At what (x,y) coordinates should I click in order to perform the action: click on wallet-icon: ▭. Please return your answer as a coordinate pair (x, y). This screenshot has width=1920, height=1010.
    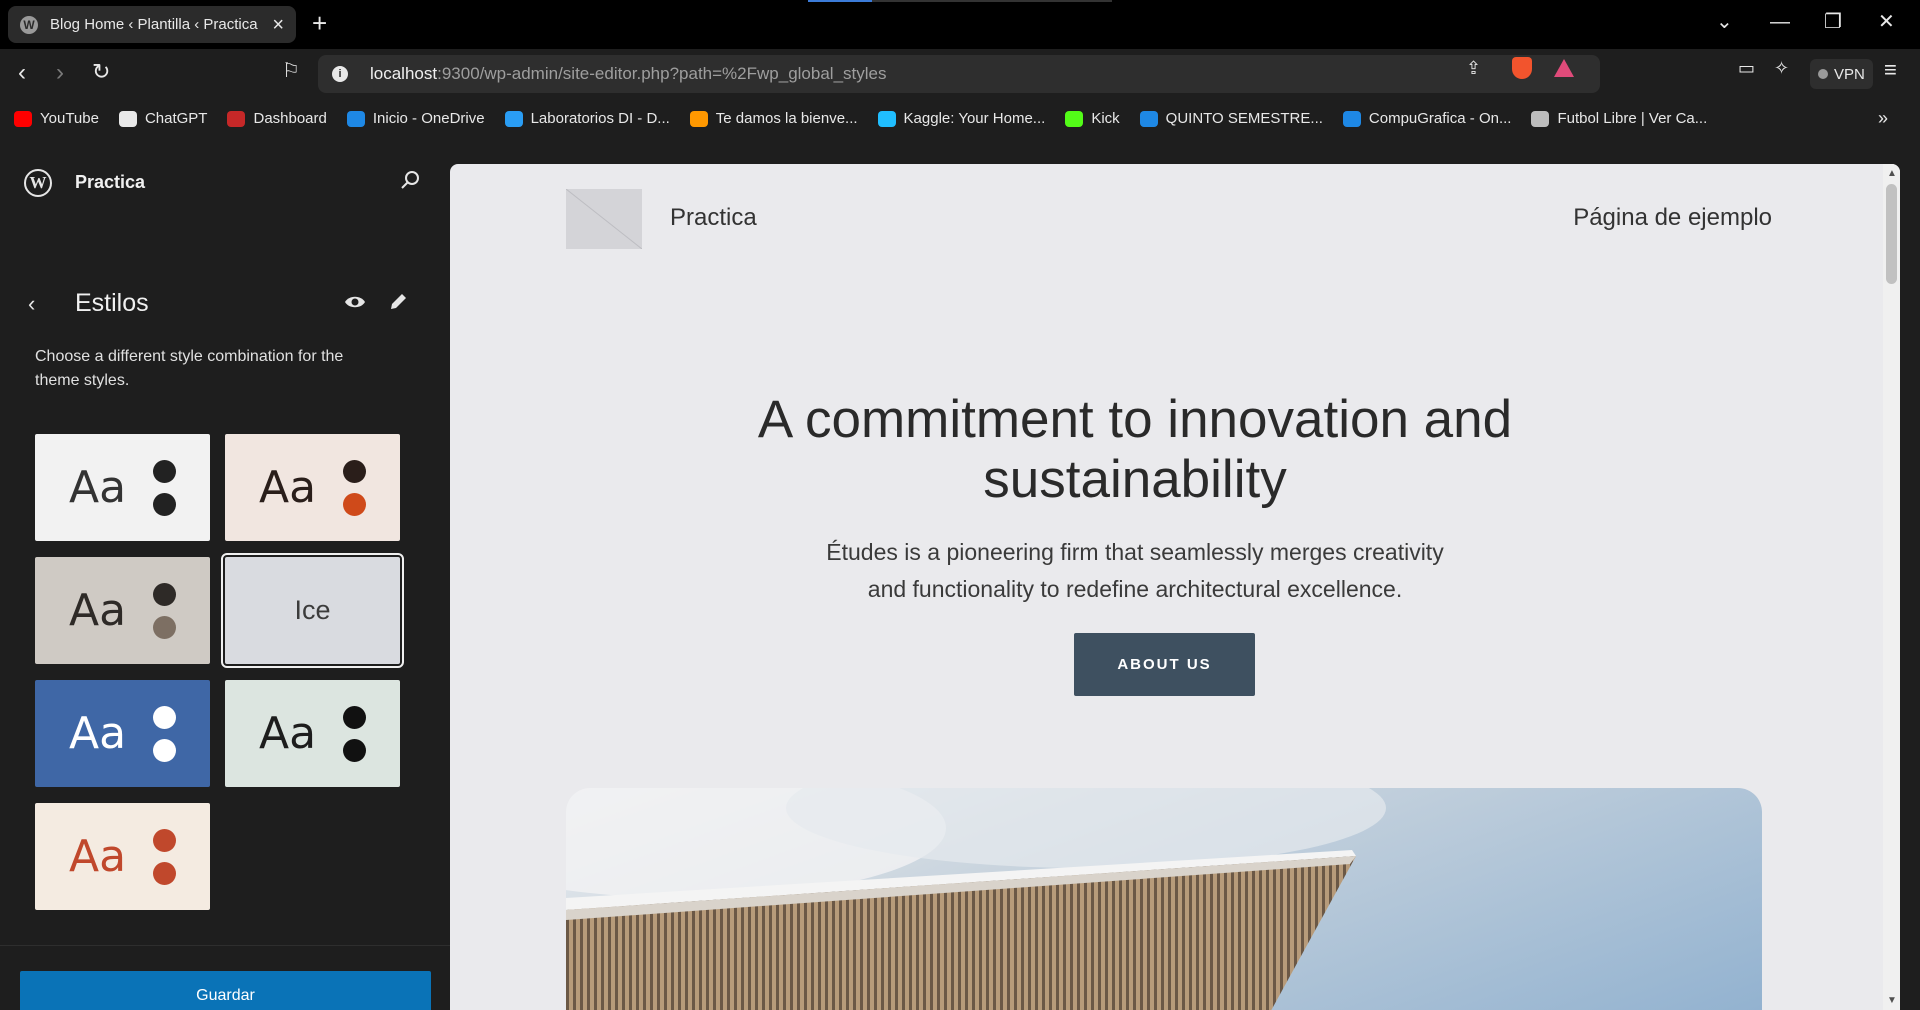
    Looking at the image, I should click on (1746, 68).